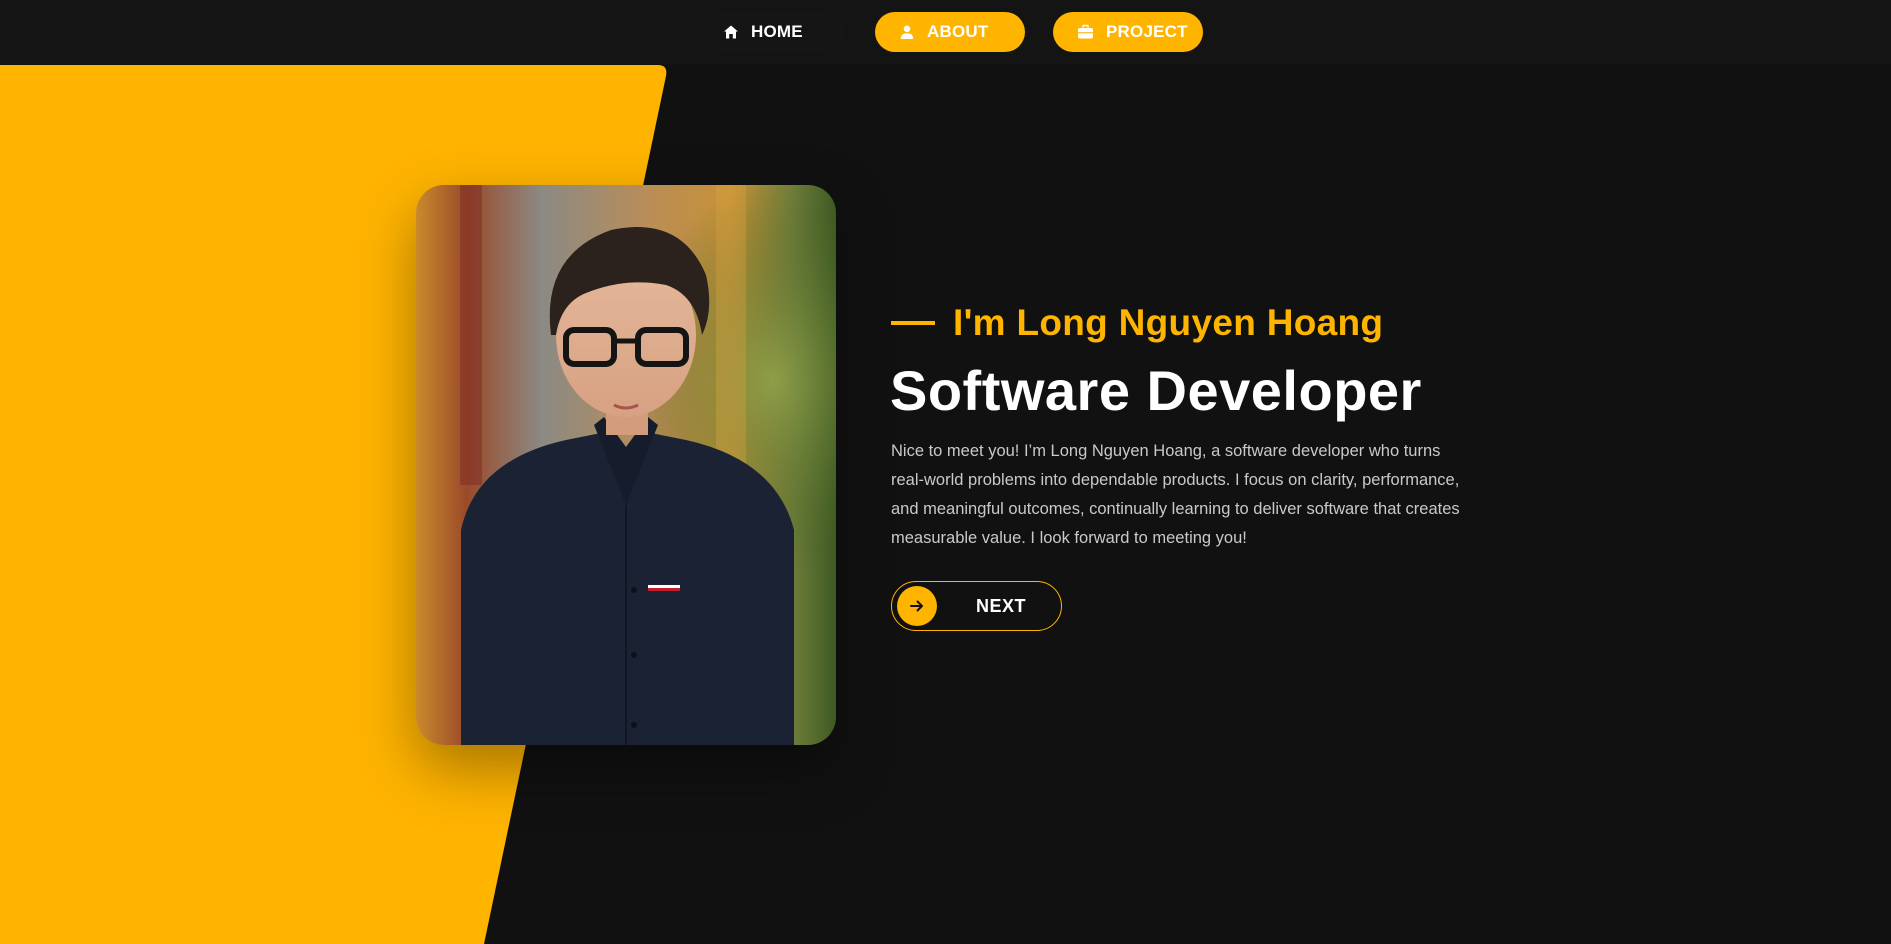 This screenshot has width=1891, height=944. What do you see at coordinates (1085, 32) in the screenshot?
I see `briefcase-icon` at bounding box center [1085, 32].